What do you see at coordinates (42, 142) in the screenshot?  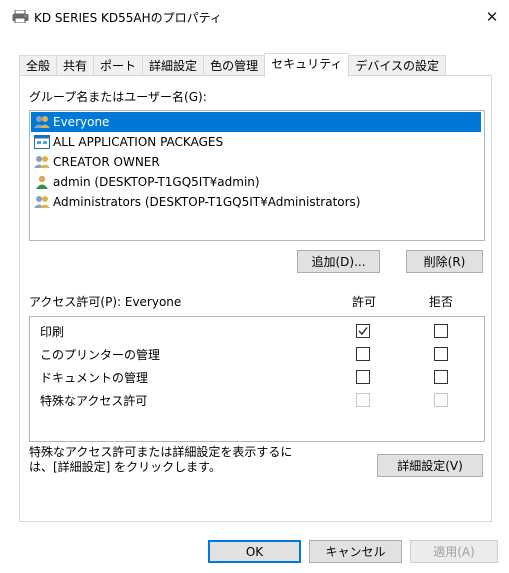 I see `app-packages-icon` at bounding box center [42, 142].